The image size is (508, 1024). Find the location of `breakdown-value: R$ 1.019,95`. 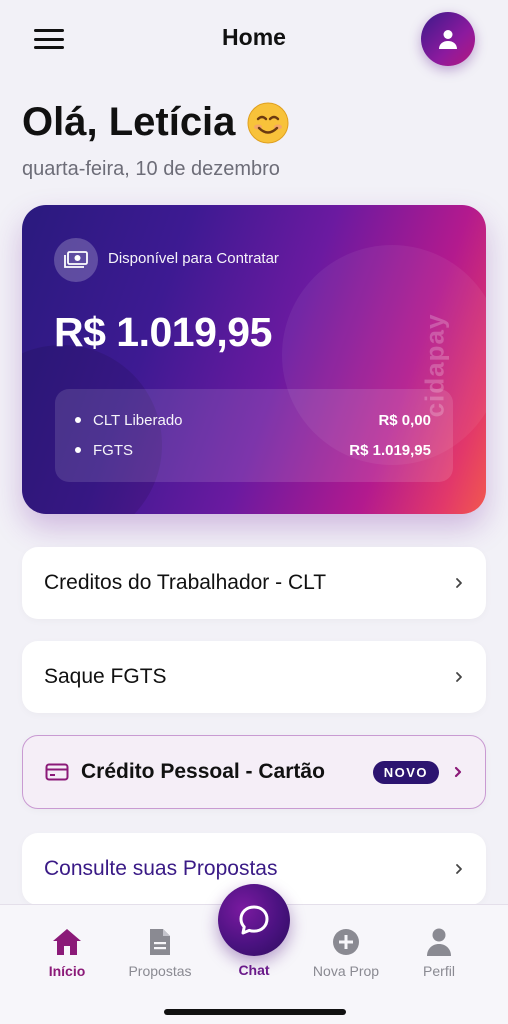

breakdown-value: R$ 1.019,95 is located at coordinates (390, 450).